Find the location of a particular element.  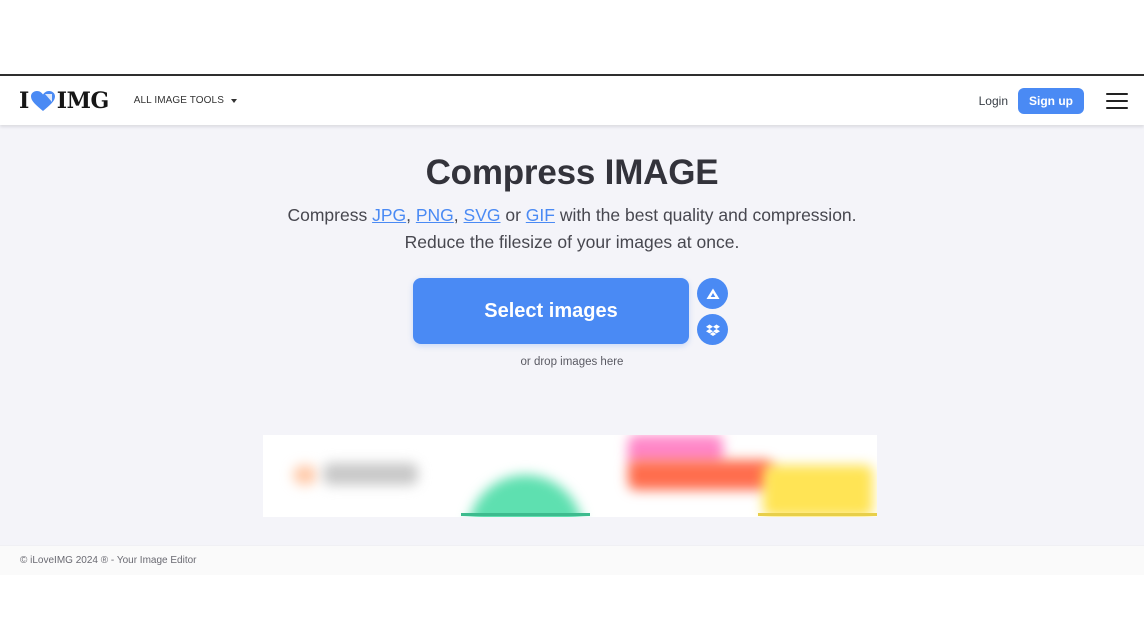

blurred-promo-preview is located at coordinates (570, 476).